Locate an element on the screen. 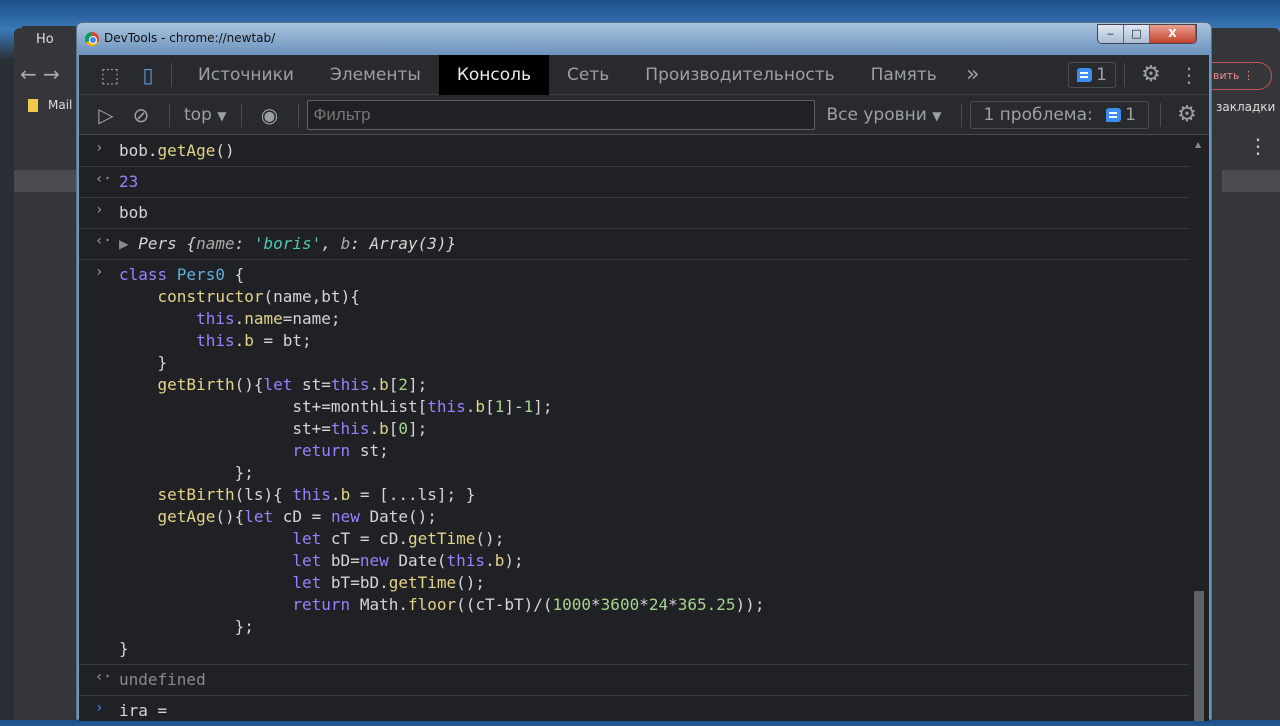 Image resolution: width=1280 pixels, height=726 pixels. console-prompt-input: › ira = is located at coordinates (634, 711).